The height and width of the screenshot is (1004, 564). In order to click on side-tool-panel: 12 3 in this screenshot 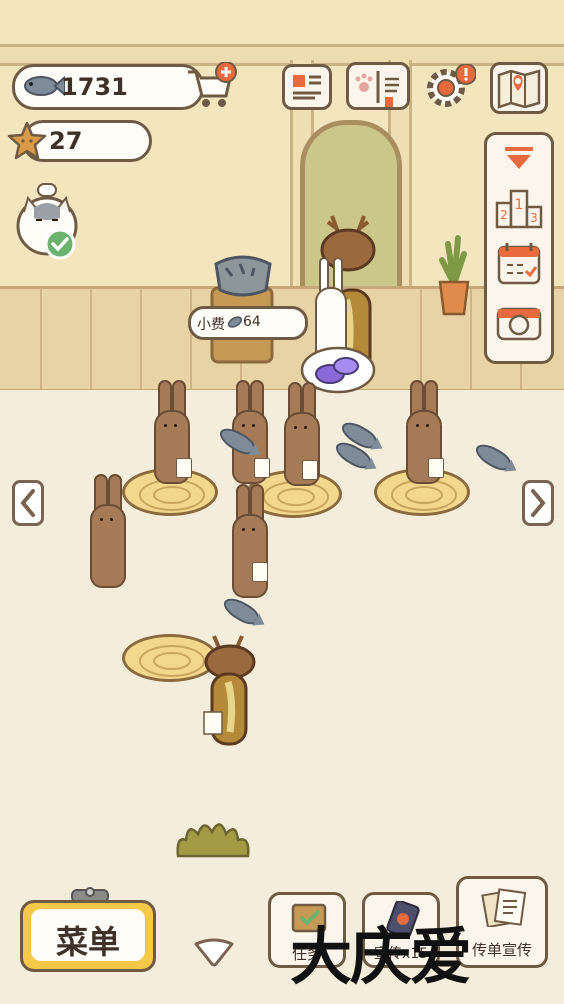, I will do `click(519, 248)`.